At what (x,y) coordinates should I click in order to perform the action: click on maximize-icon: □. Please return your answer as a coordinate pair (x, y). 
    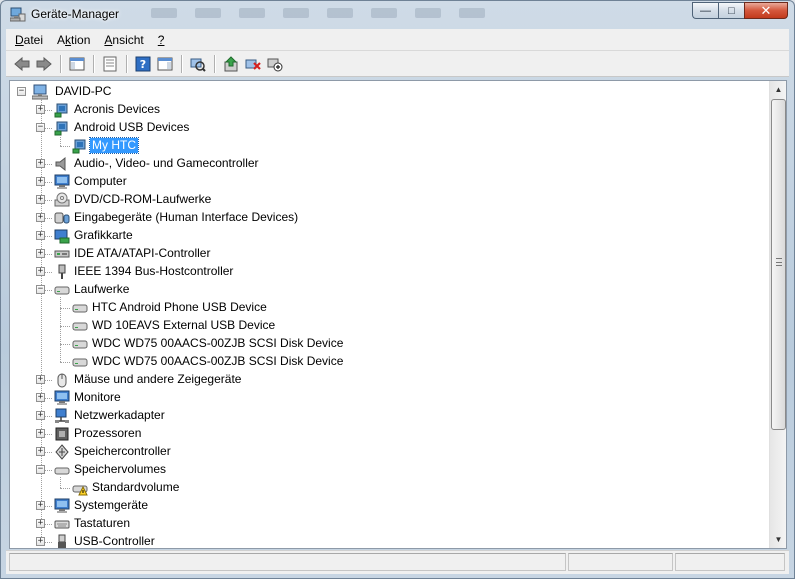
    Looking at the image, I should click on (731, 10).